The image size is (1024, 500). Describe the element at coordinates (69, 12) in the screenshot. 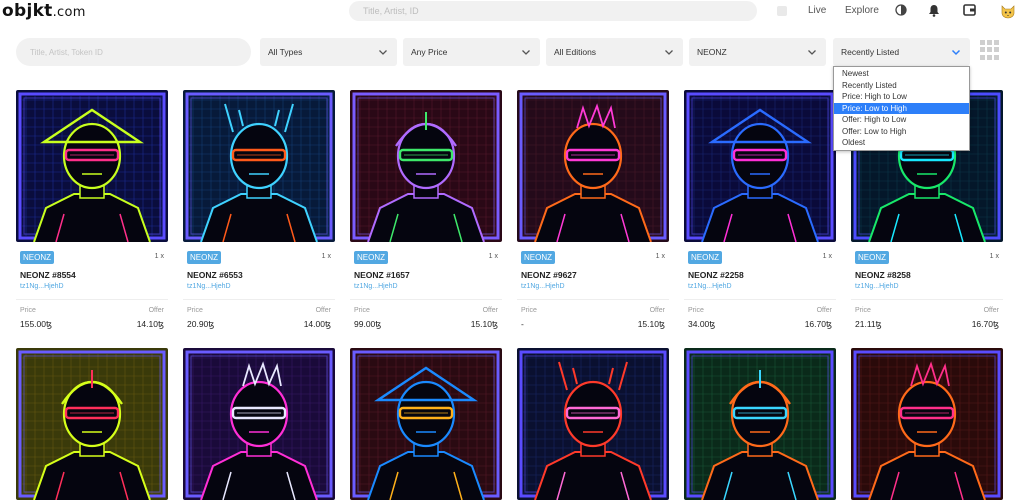

I see `logo-domain: .com` at that location.